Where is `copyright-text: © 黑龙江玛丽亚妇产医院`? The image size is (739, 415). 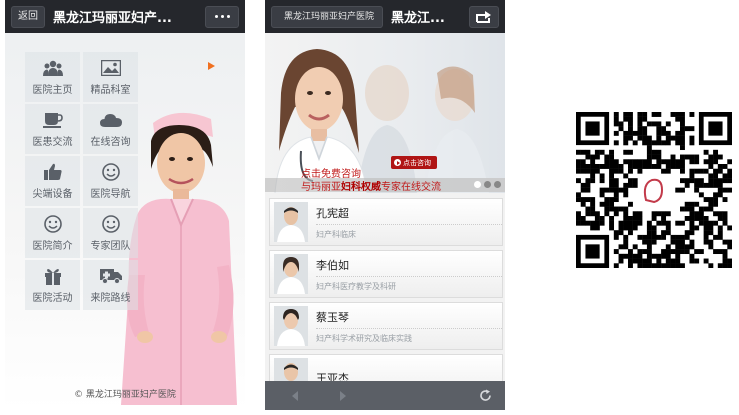
copyright-text: © 黑龙江玛丽亚妇产医院 is located at coordinates (125, 395).